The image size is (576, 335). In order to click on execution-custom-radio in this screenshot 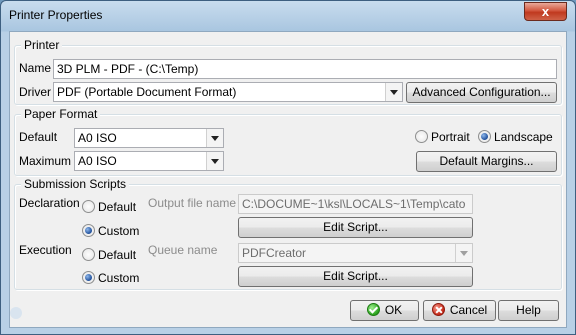, I will do `click(88, 277)`.